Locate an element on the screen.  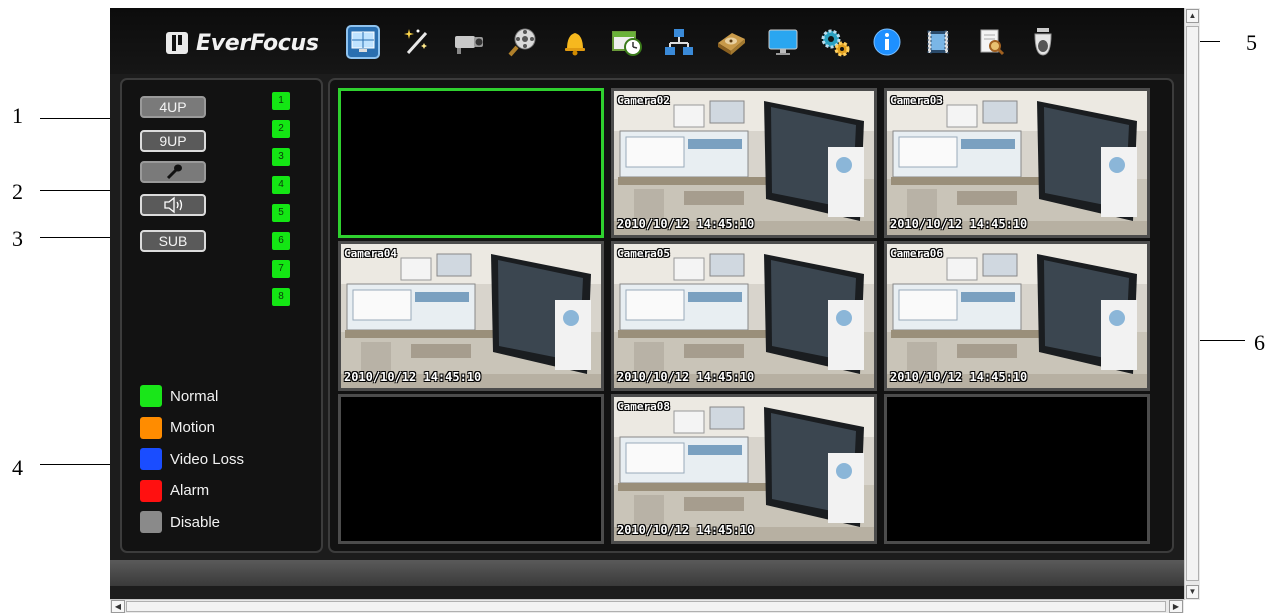
camera-name-label: Camera05 is located at coordinates (643, 253).